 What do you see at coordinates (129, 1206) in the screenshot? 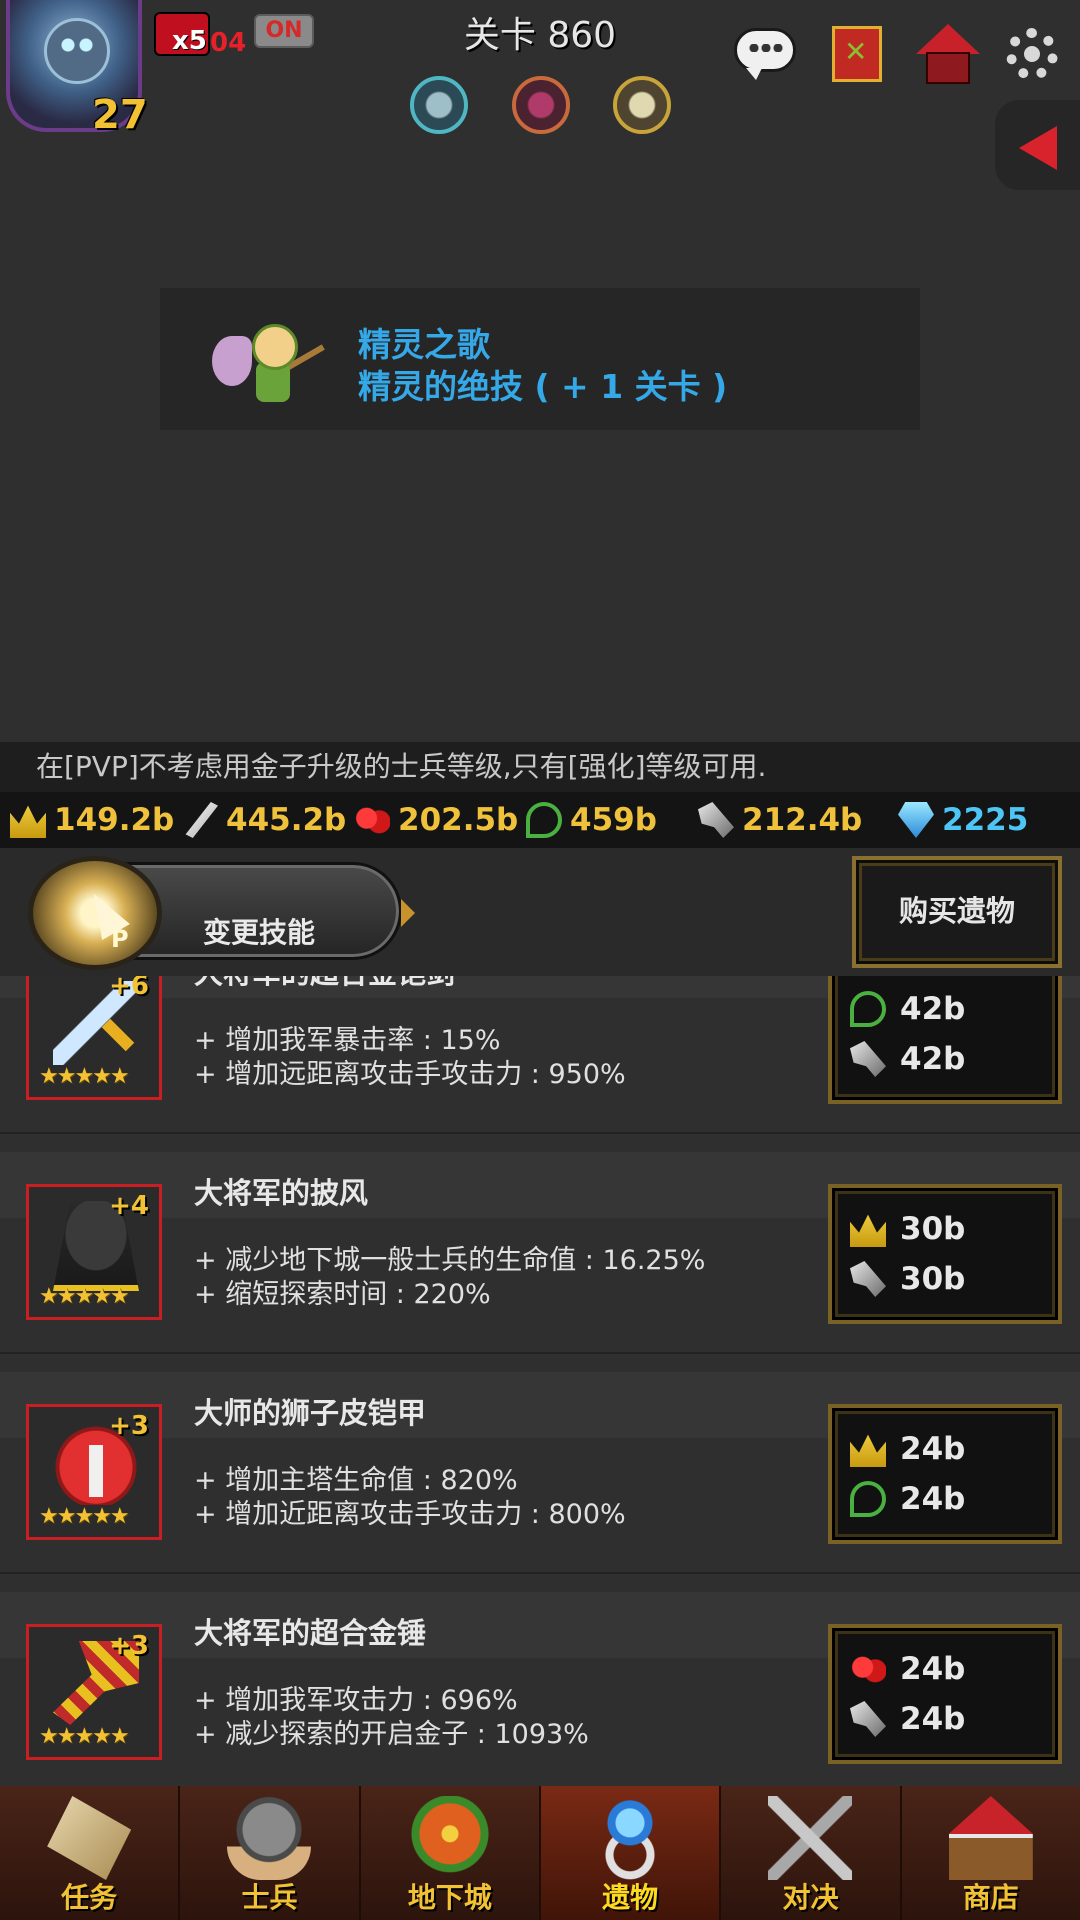
I see `upgrade-level: +4` at bounding box center [129, 1206].